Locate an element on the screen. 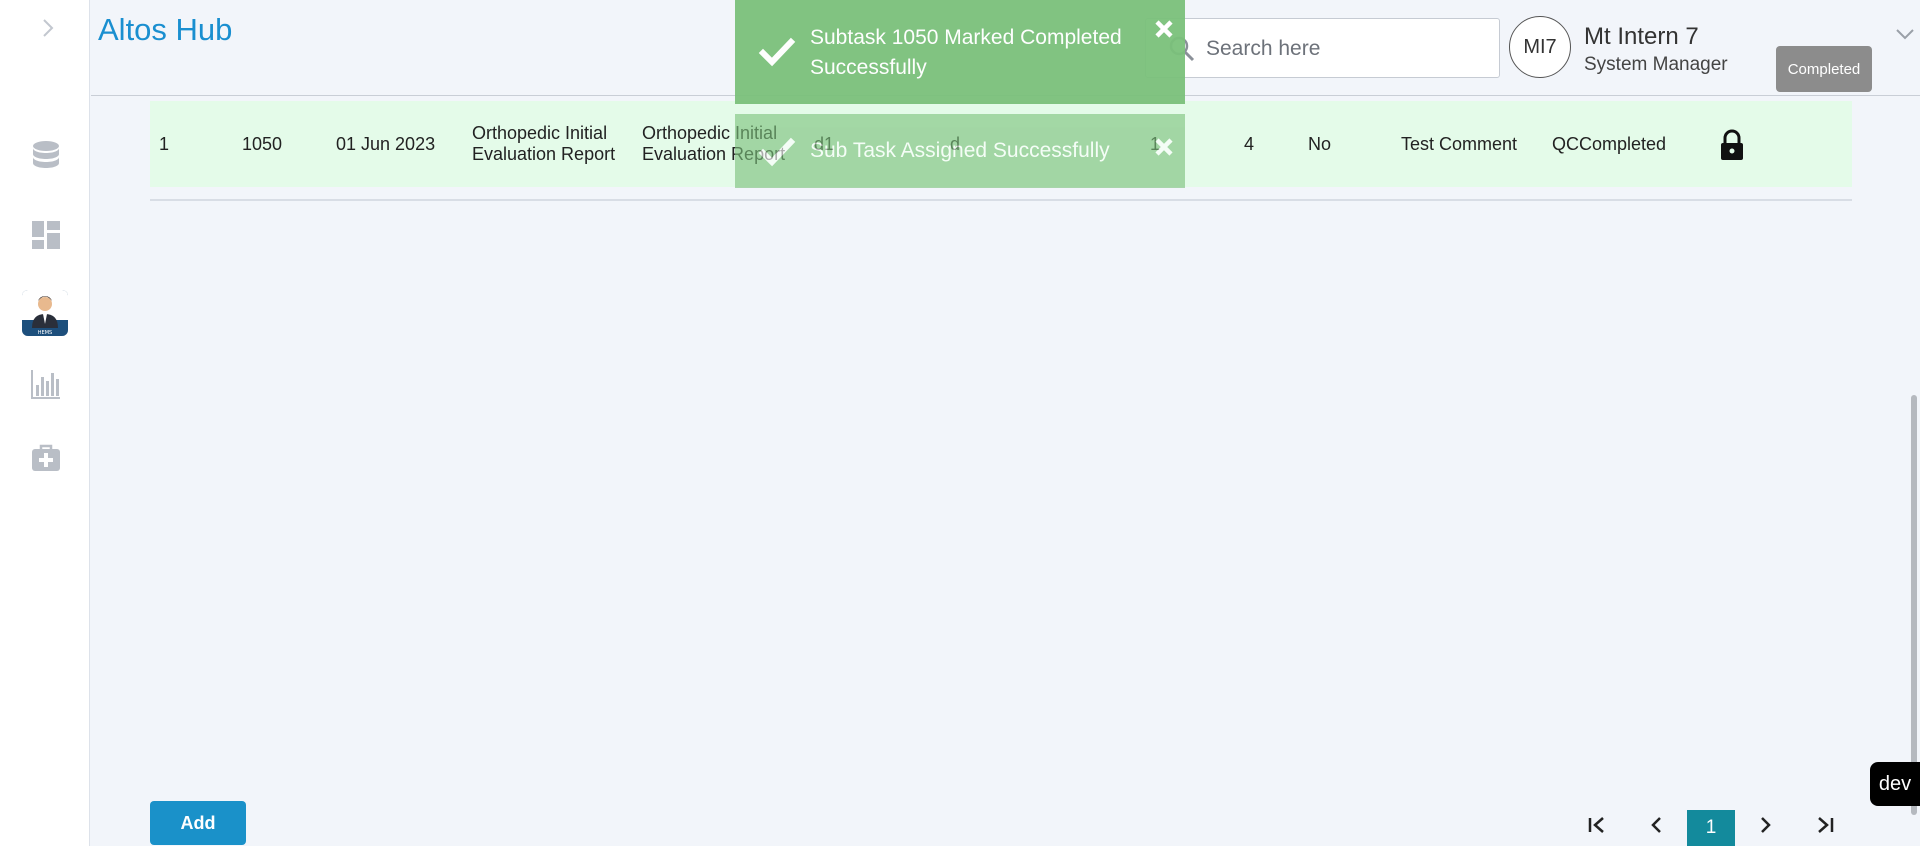 Image resolution: width=1920 pixels, height=846 pixels. search-box is located at coordinates (1322, 48).